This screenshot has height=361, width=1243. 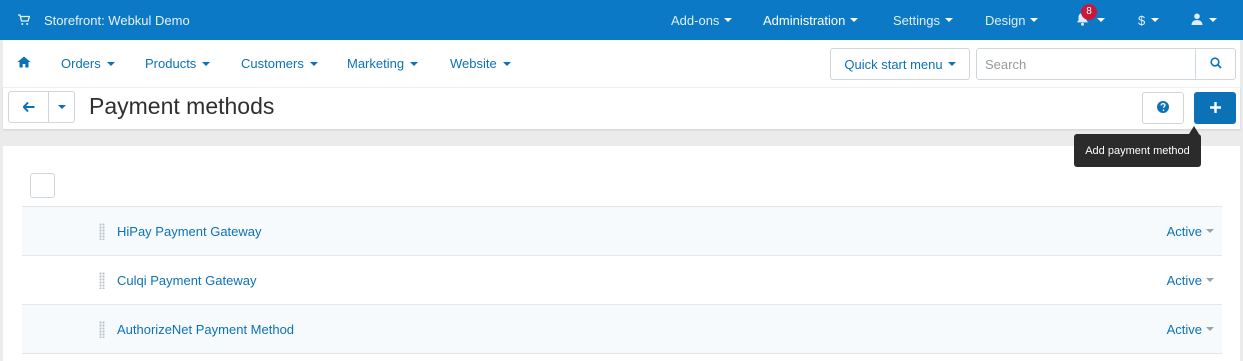 What do you see at coordinates (1005, 20) in the screenshot?
I see `menu-design-label: Design` at bounding box center [1005, 20].